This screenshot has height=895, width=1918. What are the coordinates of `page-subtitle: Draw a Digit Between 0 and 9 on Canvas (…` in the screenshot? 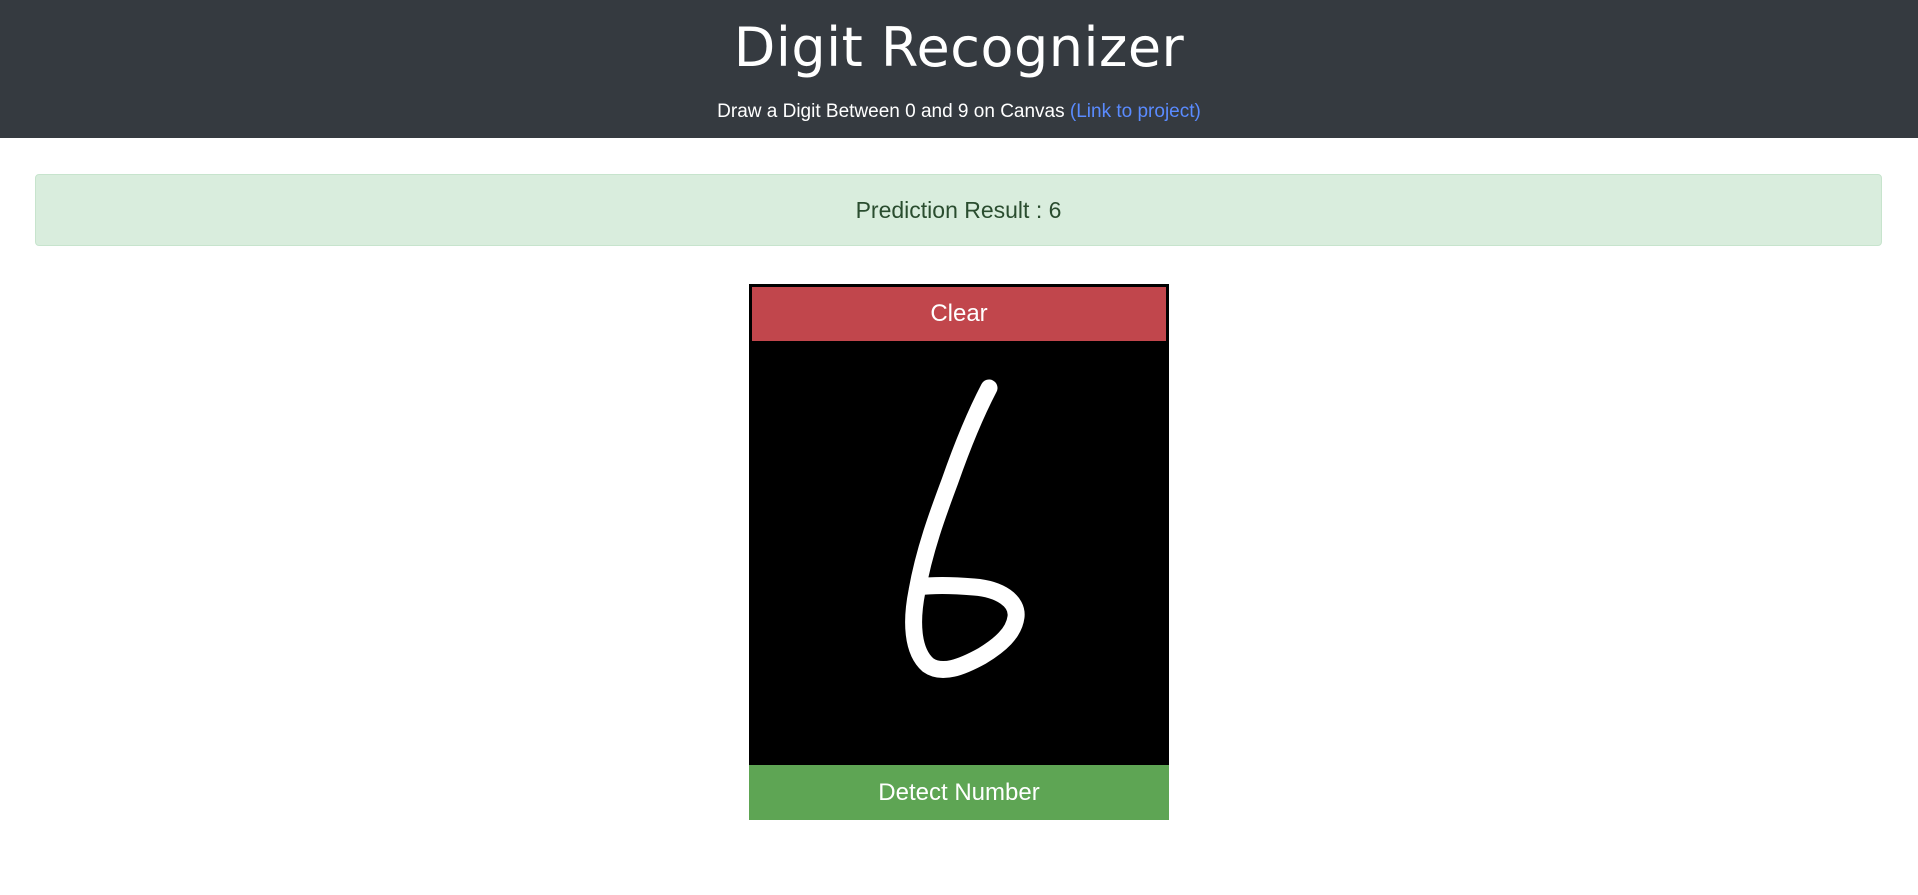 It's located at (959, 112).